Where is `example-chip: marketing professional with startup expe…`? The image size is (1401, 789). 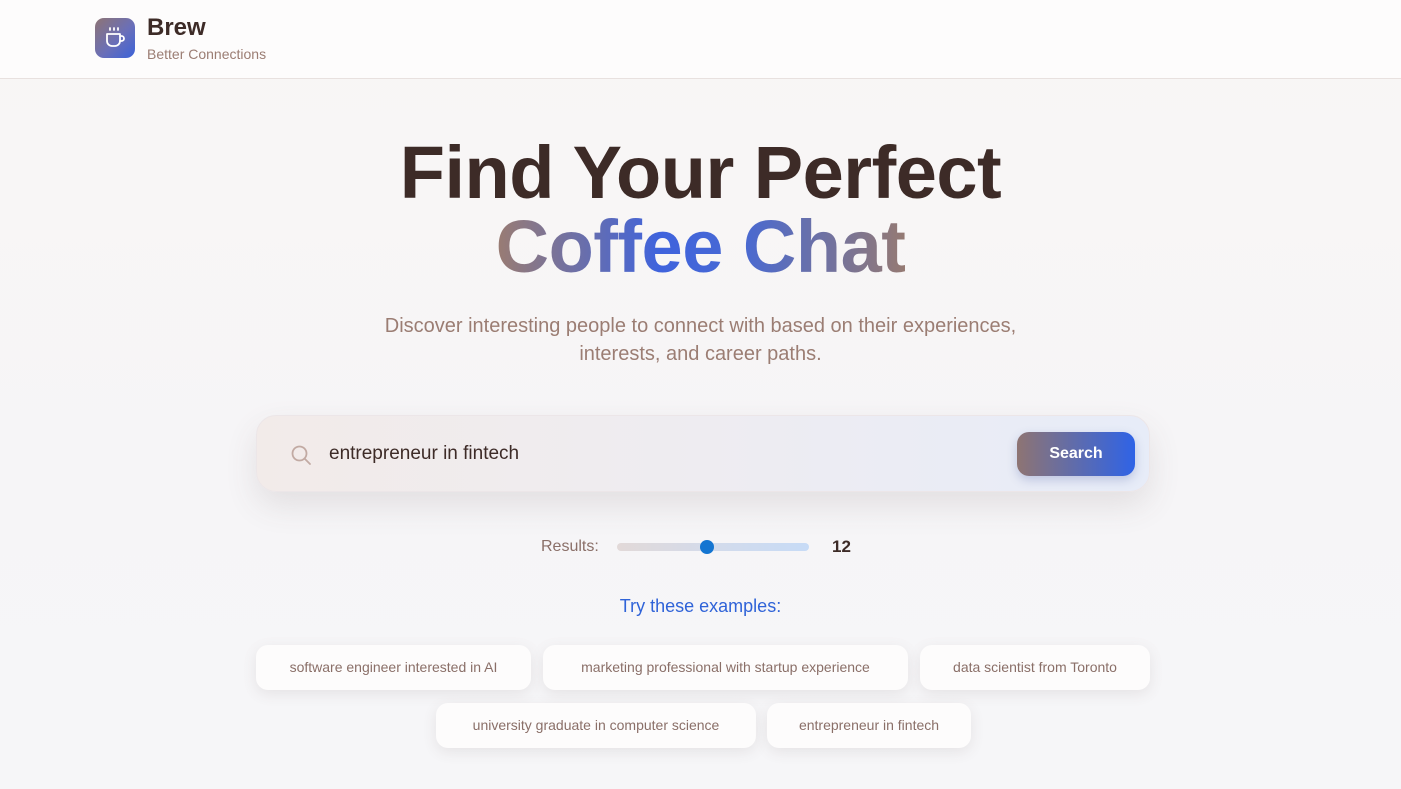
example-chip: marketing professional with startup expe… is located at coordinates (725, 667).